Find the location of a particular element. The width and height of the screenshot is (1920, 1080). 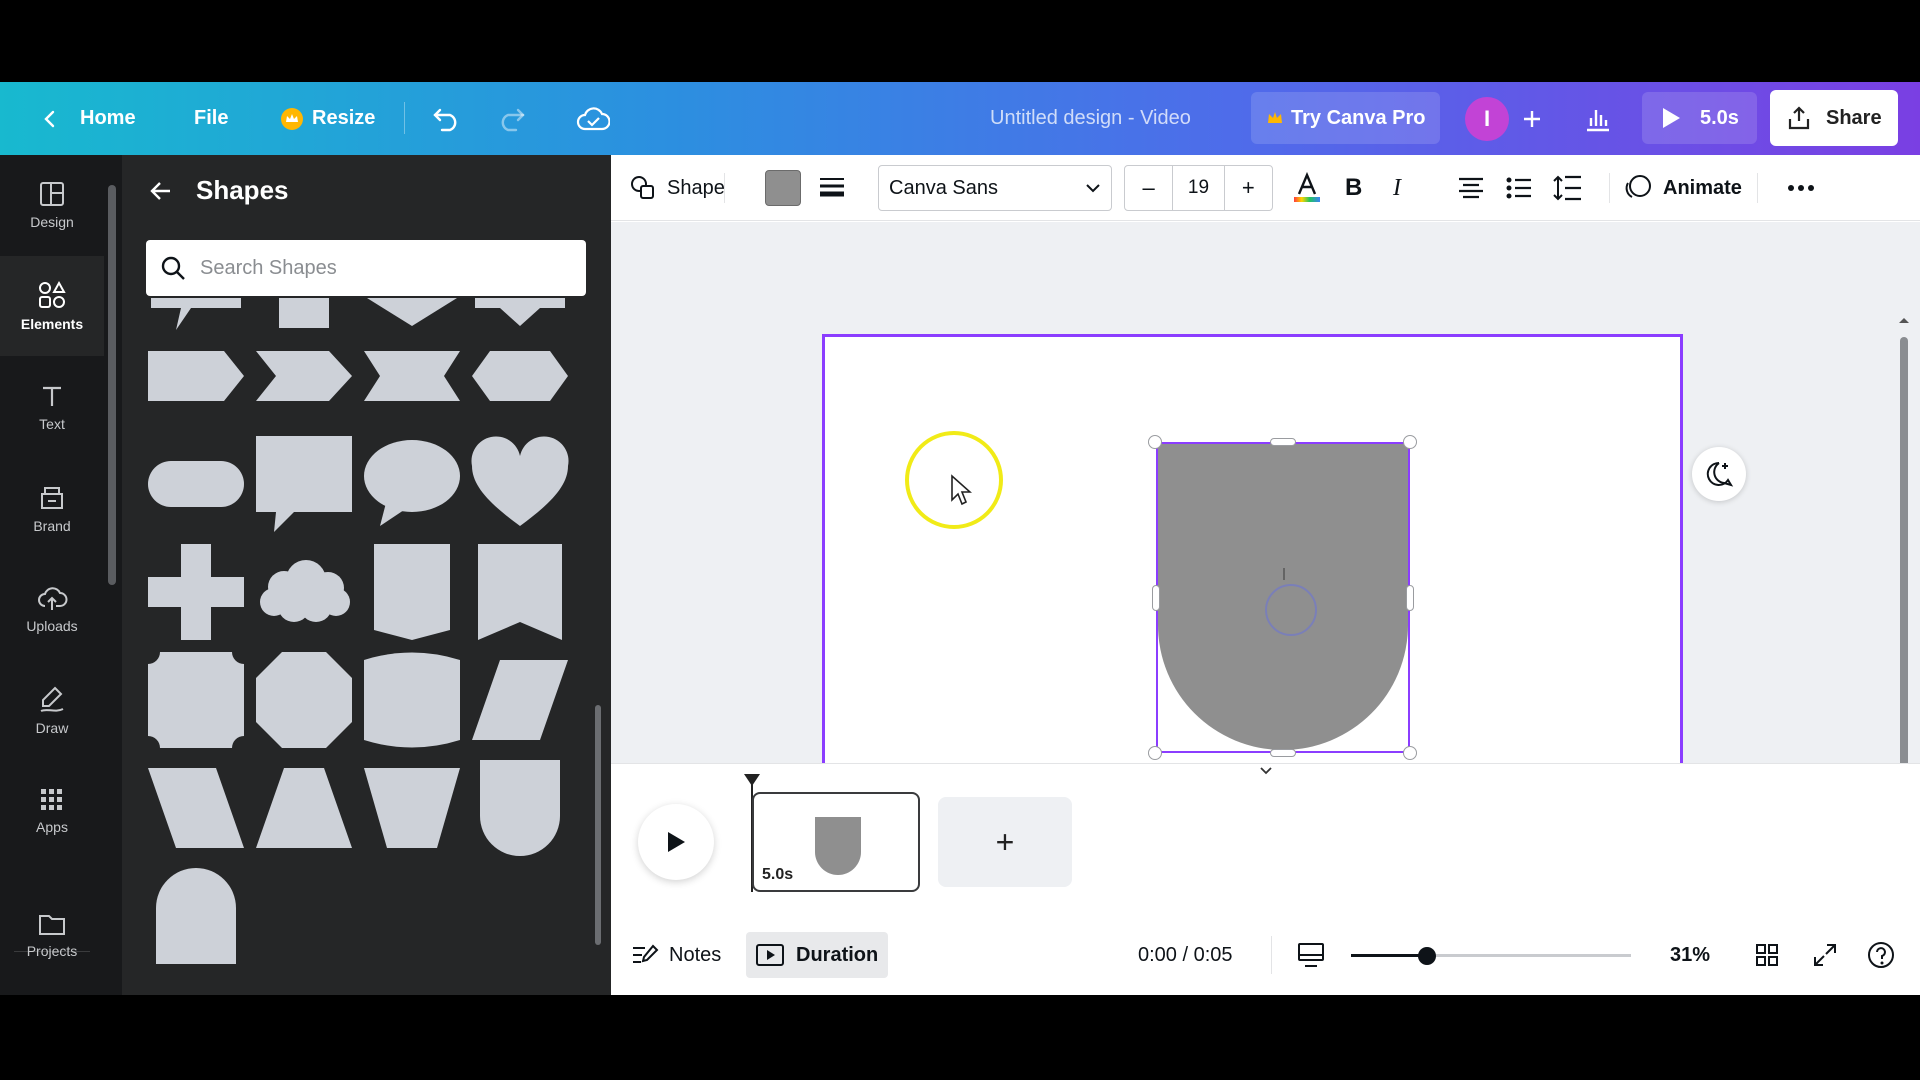

shape-speech-rect is located at coordinates (304, 484).